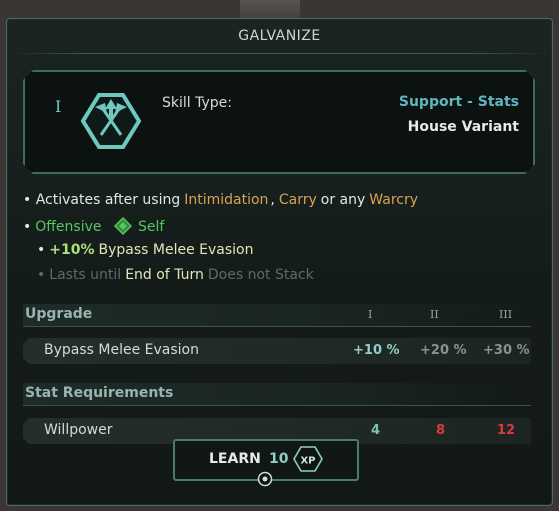  Describe the element at coordinates (176, 250) in the screenshot. I see `effect-name: Bypass Melee Evasion` at that location.